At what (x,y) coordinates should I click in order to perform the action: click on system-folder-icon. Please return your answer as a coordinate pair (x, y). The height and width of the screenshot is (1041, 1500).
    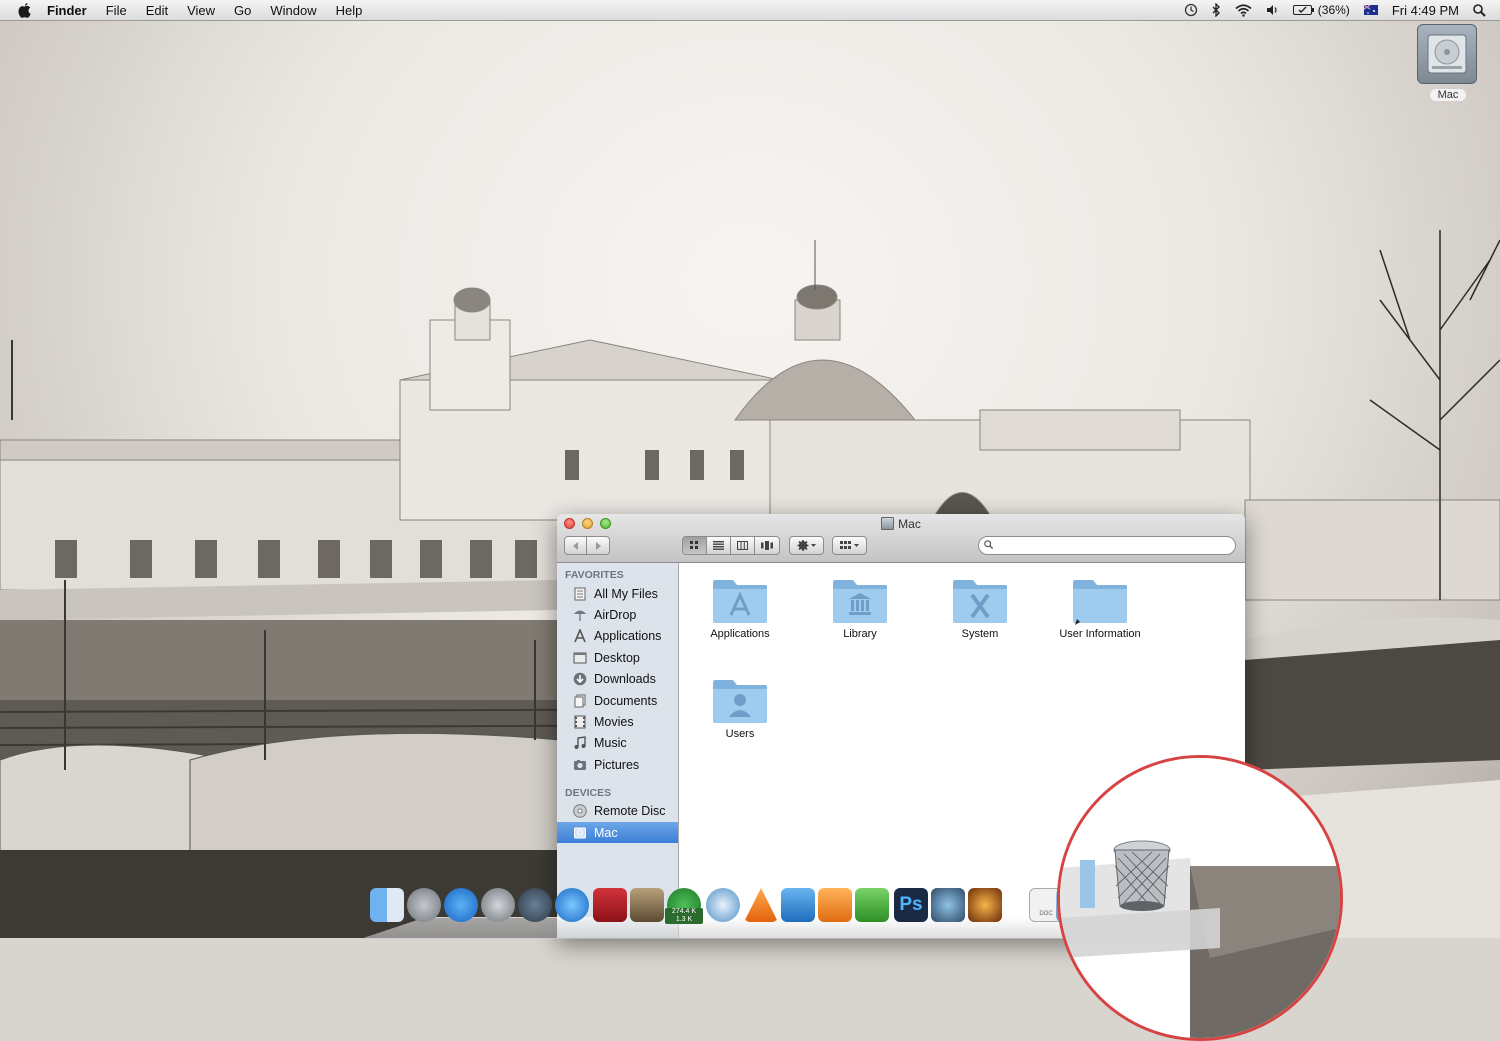
    Looking at the image, I should click on (980, 601).